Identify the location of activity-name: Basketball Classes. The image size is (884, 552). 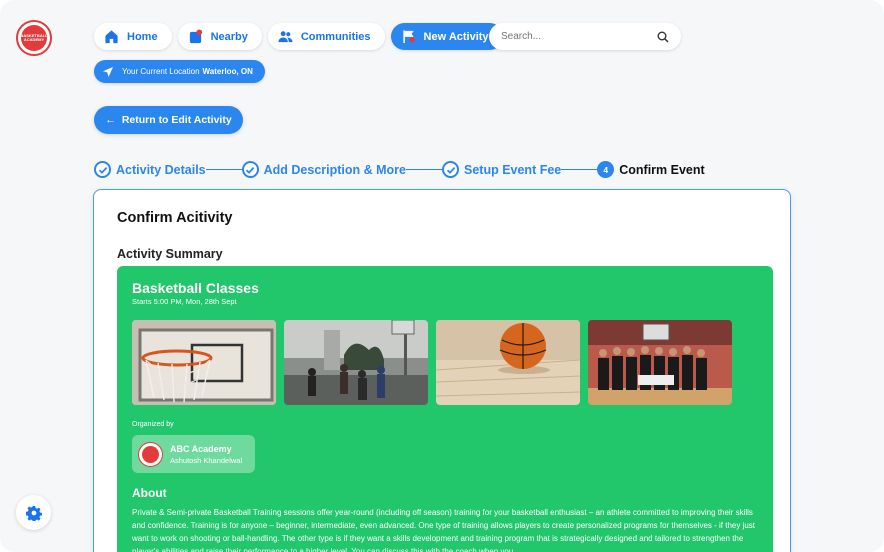
(195, 288).